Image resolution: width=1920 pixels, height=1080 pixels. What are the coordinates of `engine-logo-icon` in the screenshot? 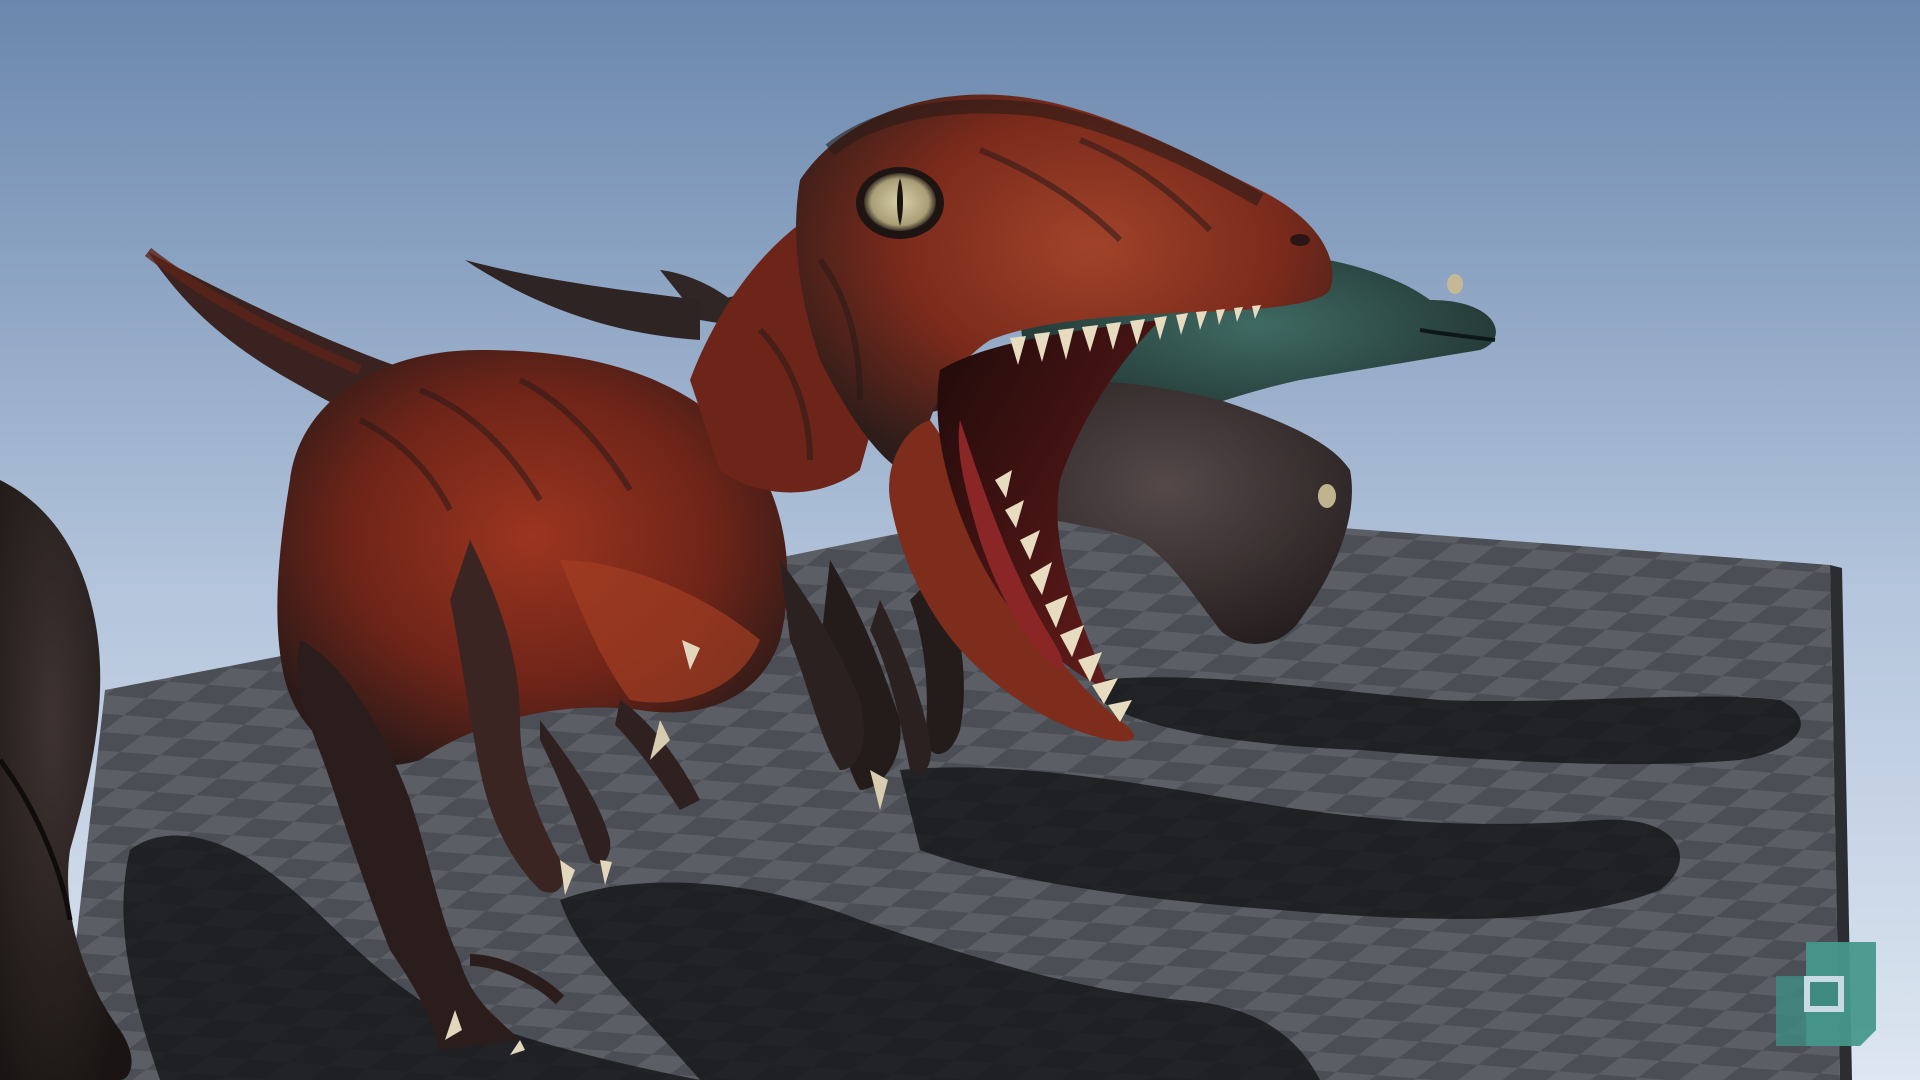 It's located at (1826, 994).